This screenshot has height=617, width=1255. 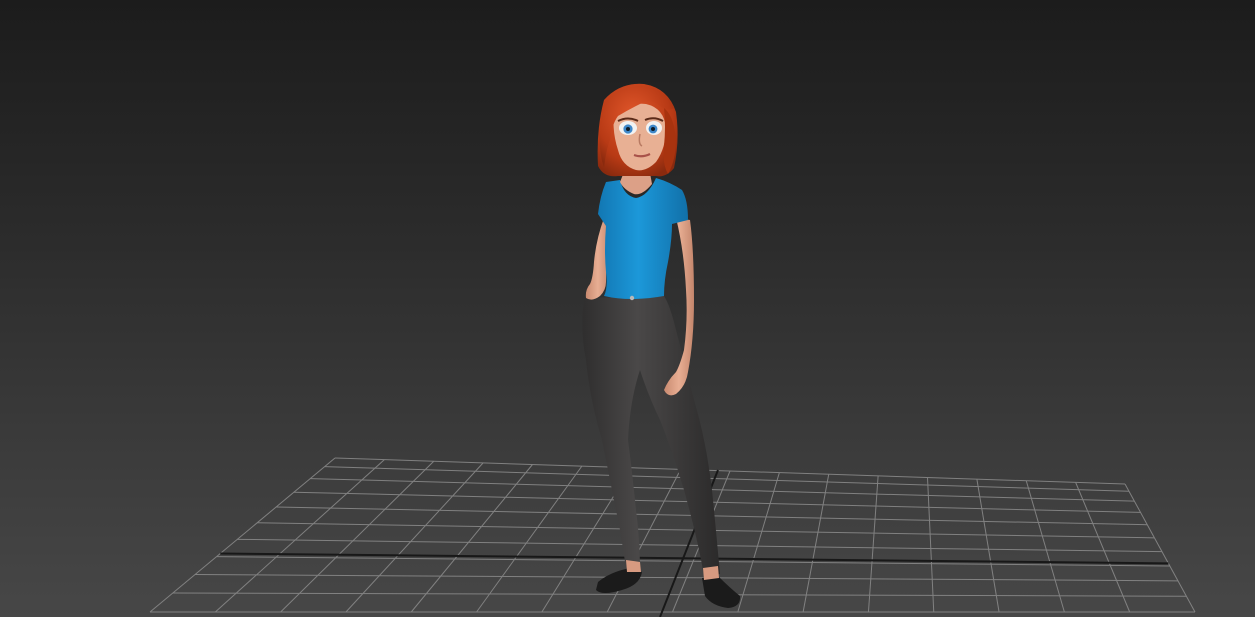 I want to click on right-shoe, so click(x=721, y=592).